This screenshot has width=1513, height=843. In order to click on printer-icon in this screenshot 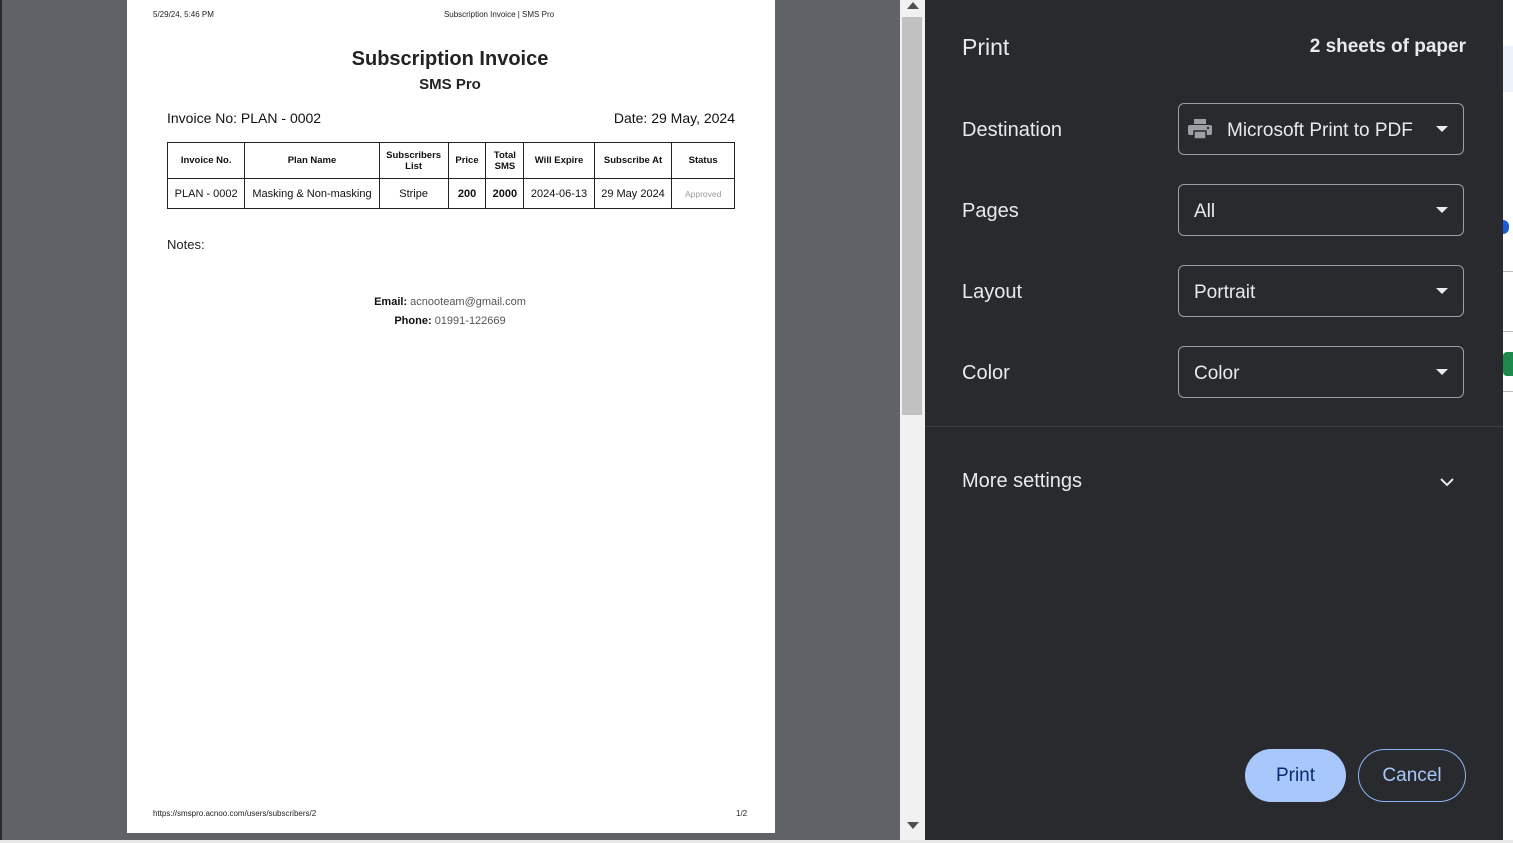, I will do `click(1200, 129)`.